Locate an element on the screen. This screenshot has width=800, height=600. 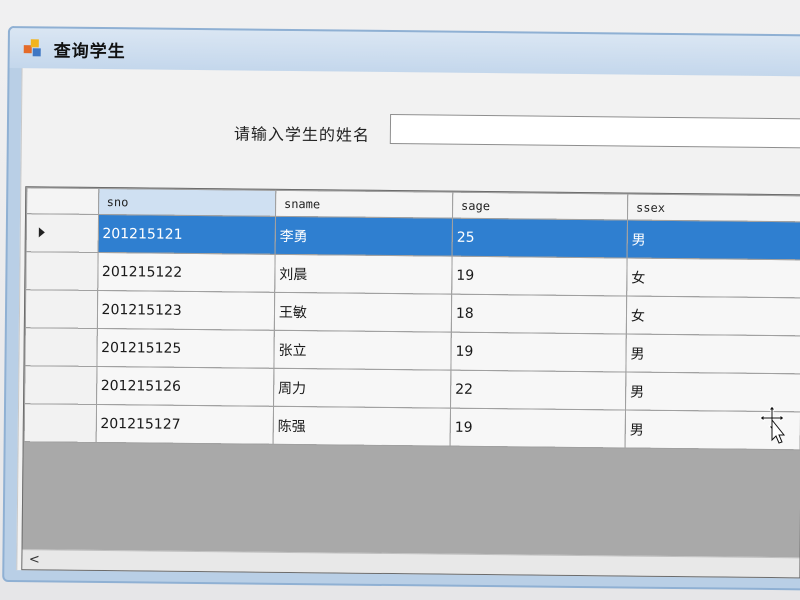
cell-sname: 张立 is located at coordinates (362, 350).